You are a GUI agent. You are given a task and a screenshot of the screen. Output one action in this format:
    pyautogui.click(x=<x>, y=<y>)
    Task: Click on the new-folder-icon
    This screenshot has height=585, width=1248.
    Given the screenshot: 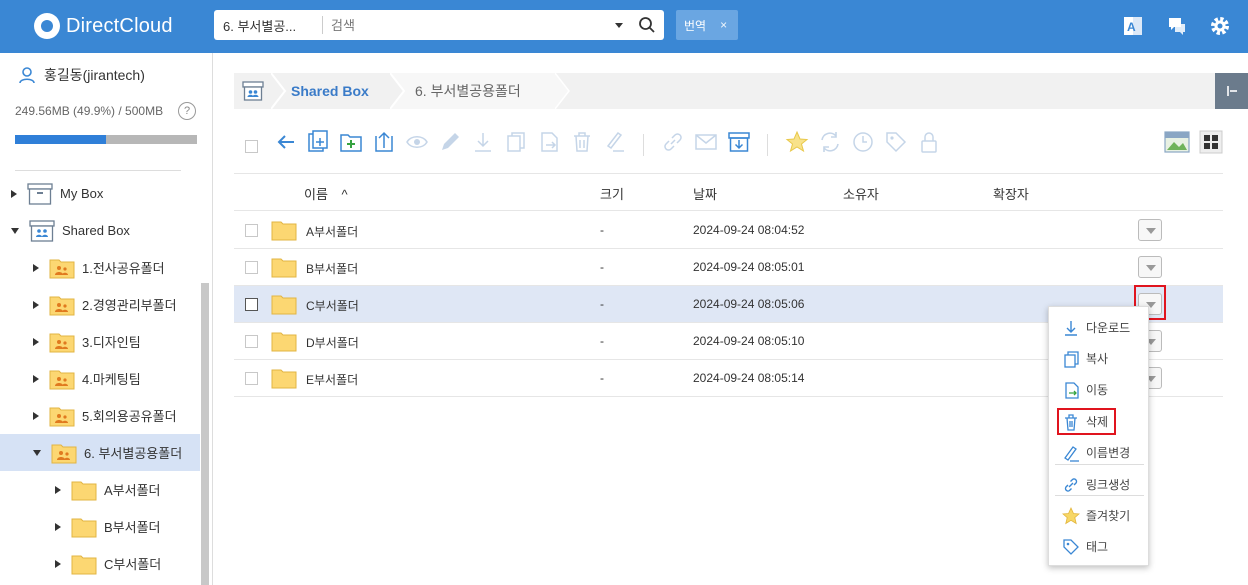 What is the action you would take?
    pyautogui.click(x=351, y=142)
    